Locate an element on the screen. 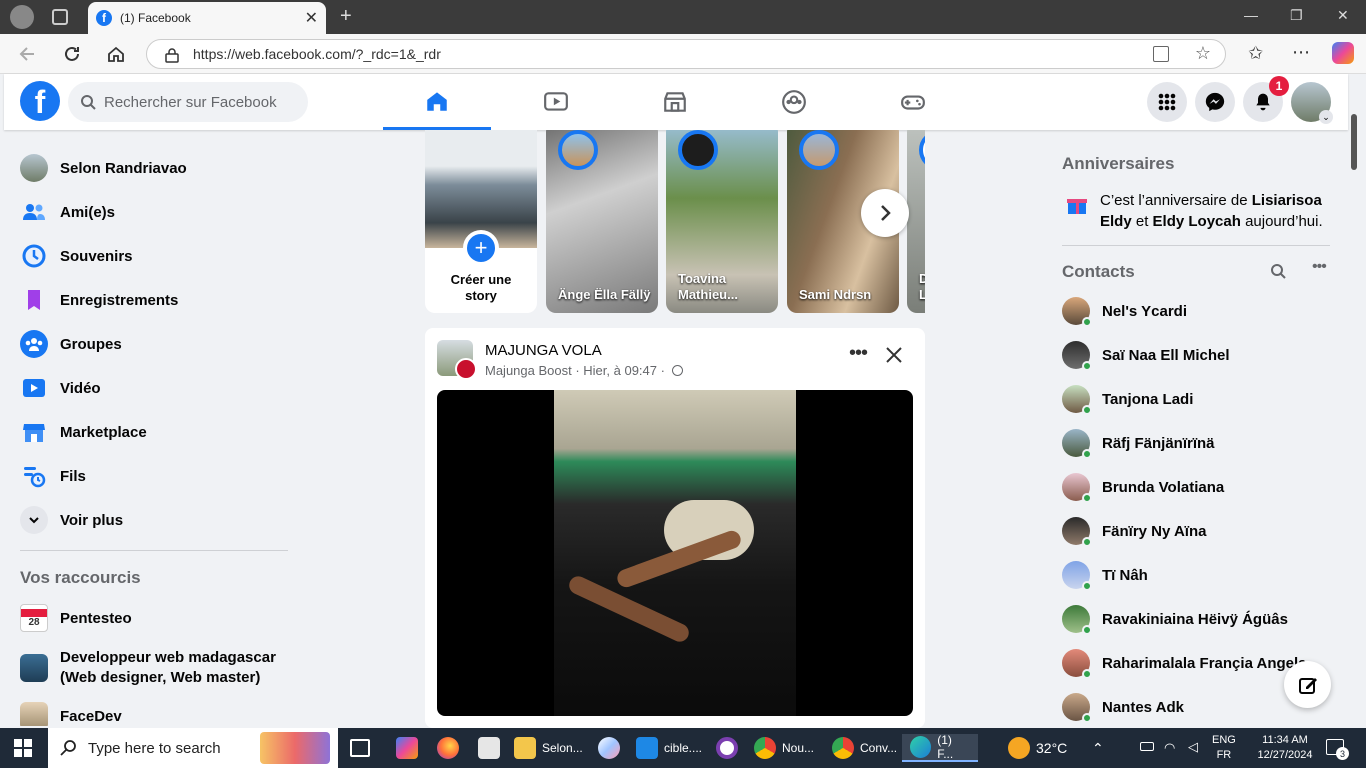 The height and width of the screenshot is (768, 1366). new-message-button is located at coordinates (1307, 684).